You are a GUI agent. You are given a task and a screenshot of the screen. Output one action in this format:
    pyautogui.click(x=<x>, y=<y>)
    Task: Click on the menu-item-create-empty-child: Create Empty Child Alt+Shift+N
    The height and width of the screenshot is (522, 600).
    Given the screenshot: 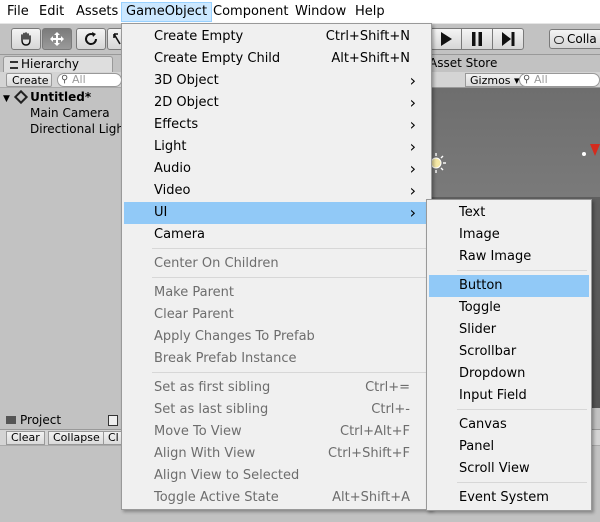 What is the action you would take?
    pyautogui.click(x=276, y=59)
    